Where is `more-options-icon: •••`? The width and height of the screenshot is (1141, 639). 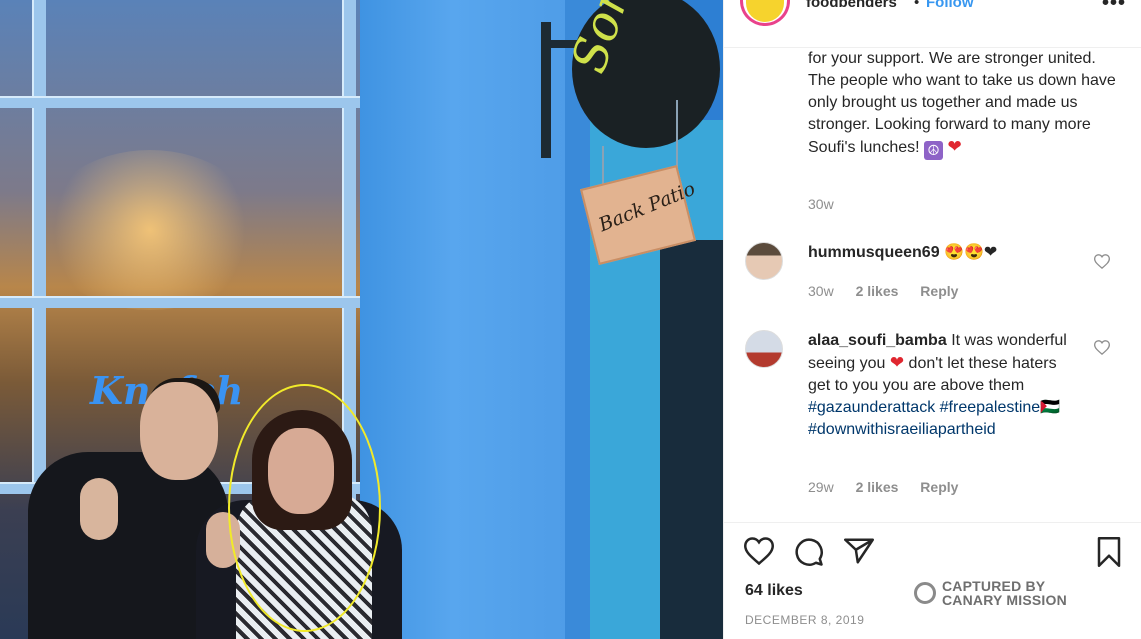
more-options-icon: ••• is located at coordinates (1114, 7).